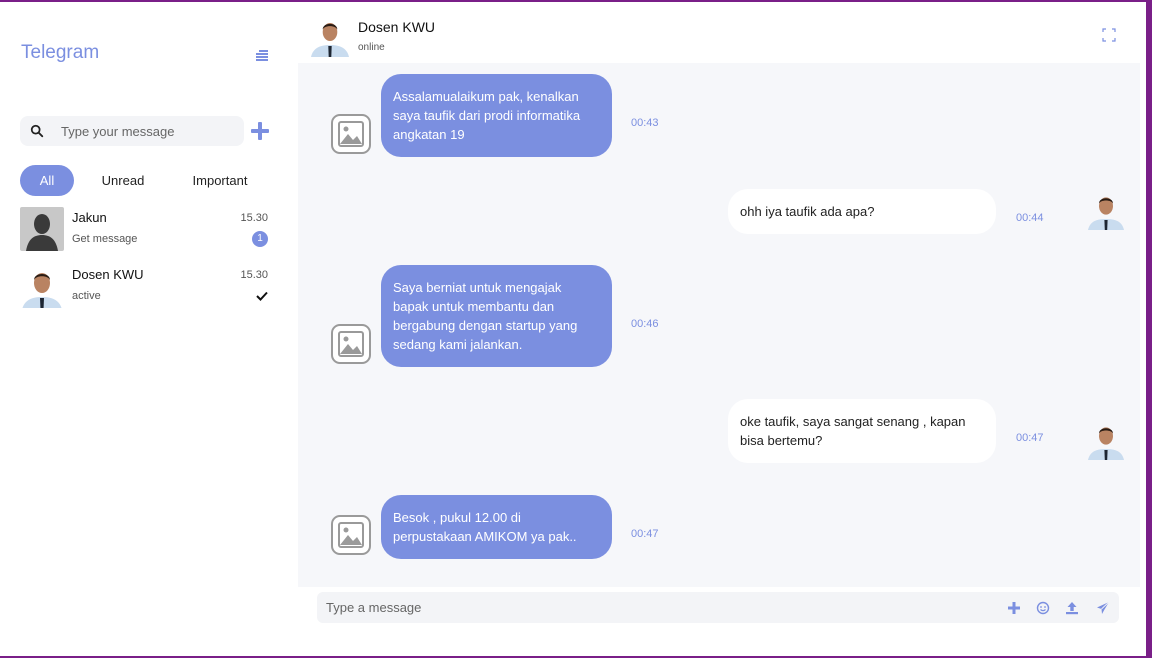  What do you see at coordinates (1103, 608) in the screenshot?
I see `send-icon` at bounding box center [1103, 608].